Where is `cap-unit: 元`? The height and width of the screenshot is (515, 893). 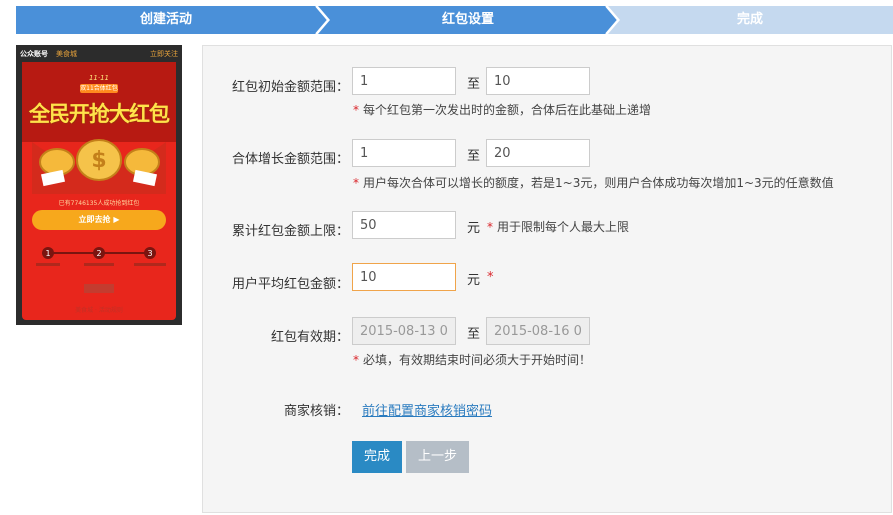 cap-unit: 元 is located at coordinates (474, 228).